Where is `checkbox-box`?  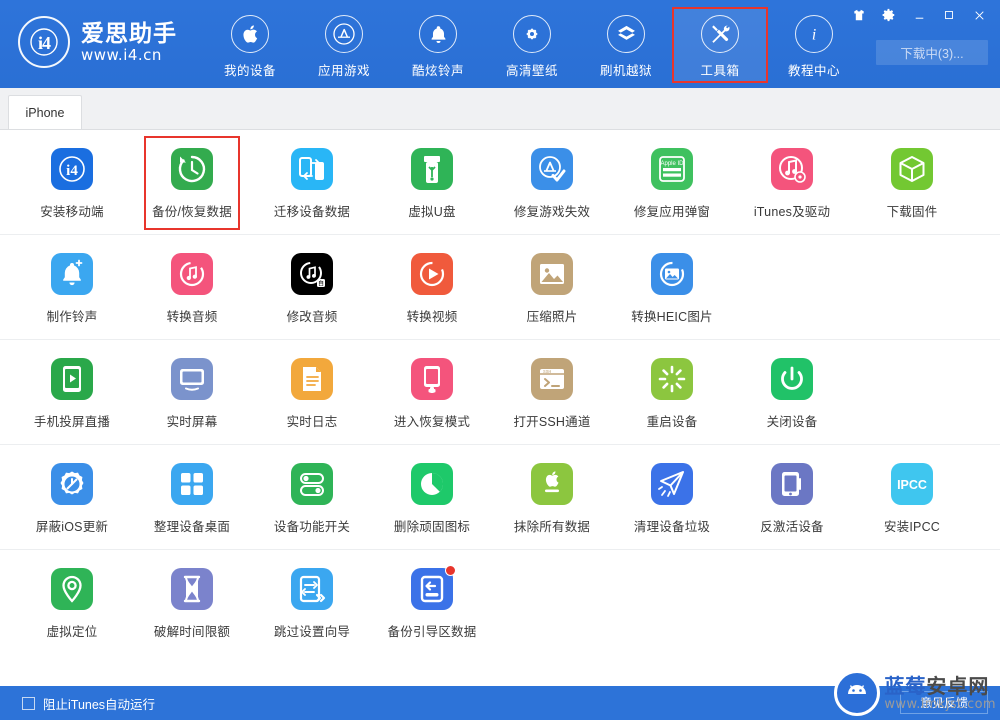
checkbox-box is located at coordinates (28, 703).